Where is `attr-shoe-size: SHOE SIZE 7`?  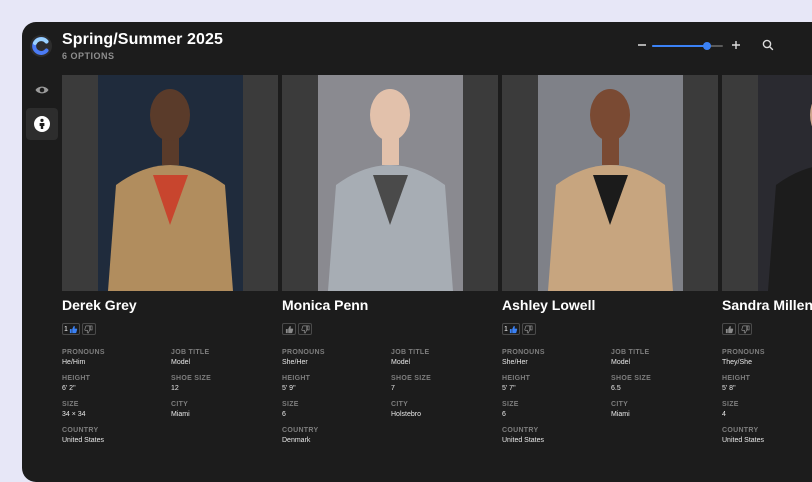
attr-shoe-size: SHOE SIZE 7 is located at coordinates (411, 383).